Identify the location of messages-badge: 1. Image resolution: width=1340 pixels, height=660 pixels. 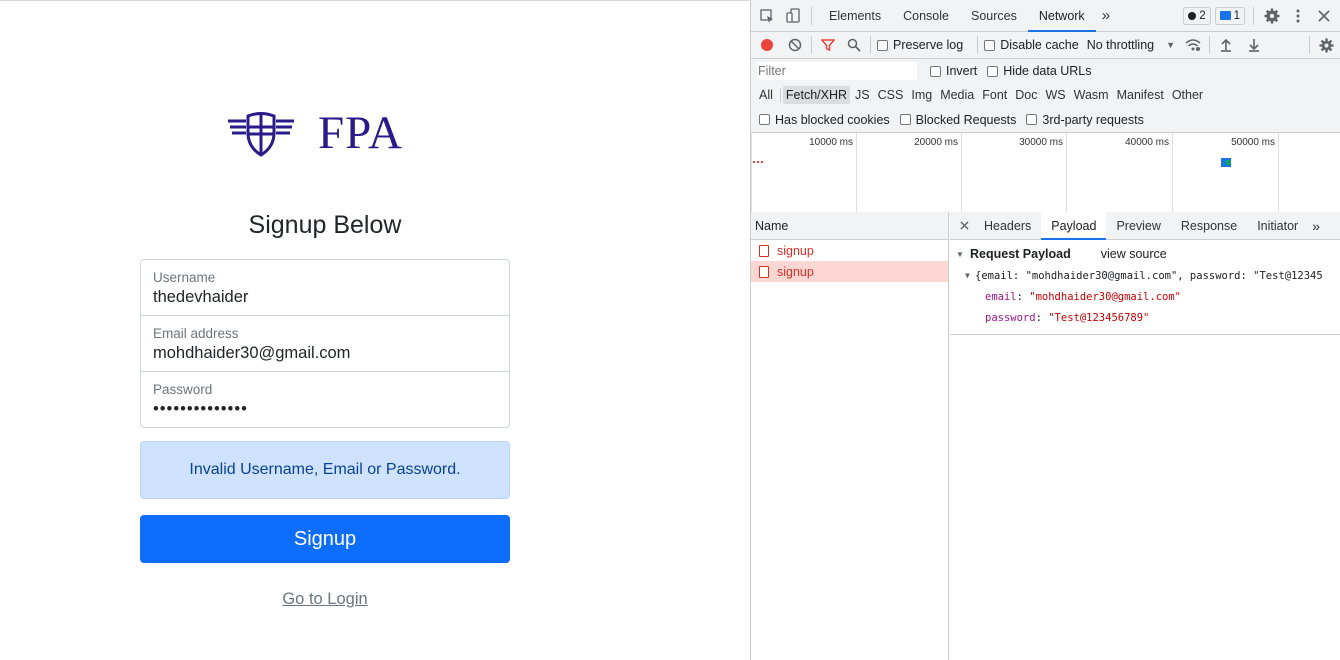
(1229, 15).